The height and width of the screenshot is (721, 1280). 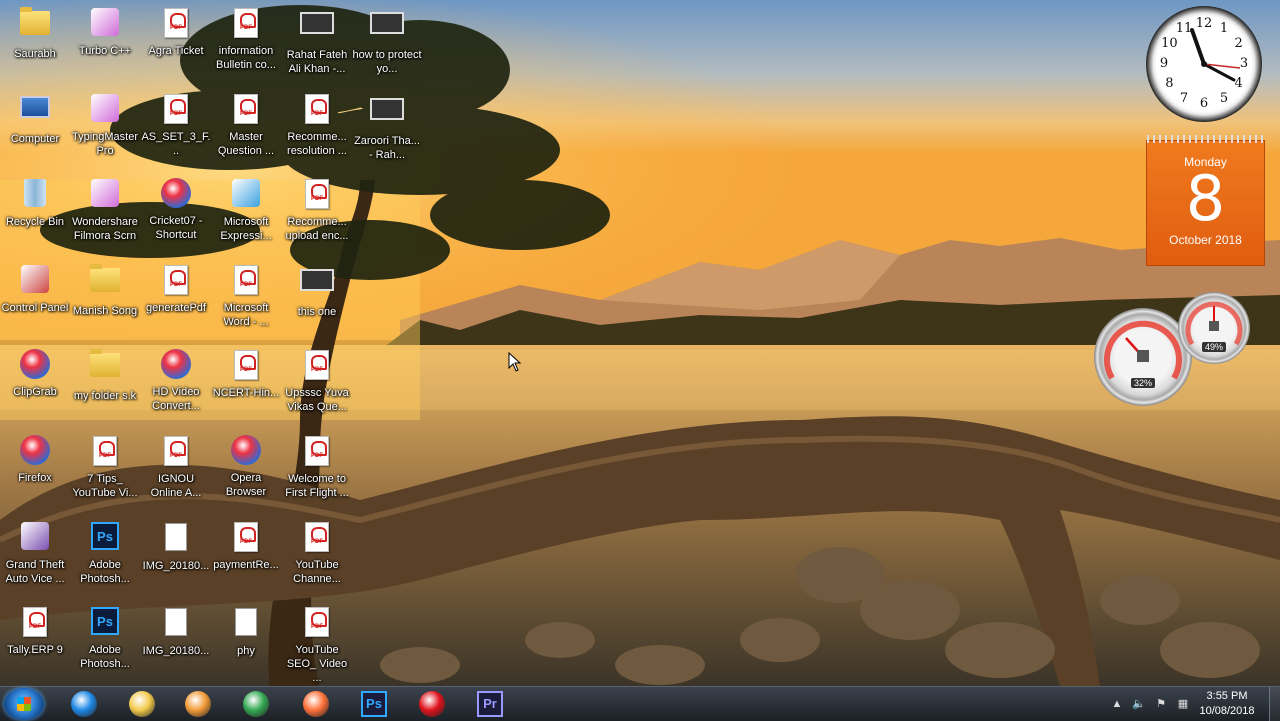 What do you see at coordinates (35, 202) in the screenshot?
I see `desktop-icon: Recycle Bin` at bounding box center [35, 202].